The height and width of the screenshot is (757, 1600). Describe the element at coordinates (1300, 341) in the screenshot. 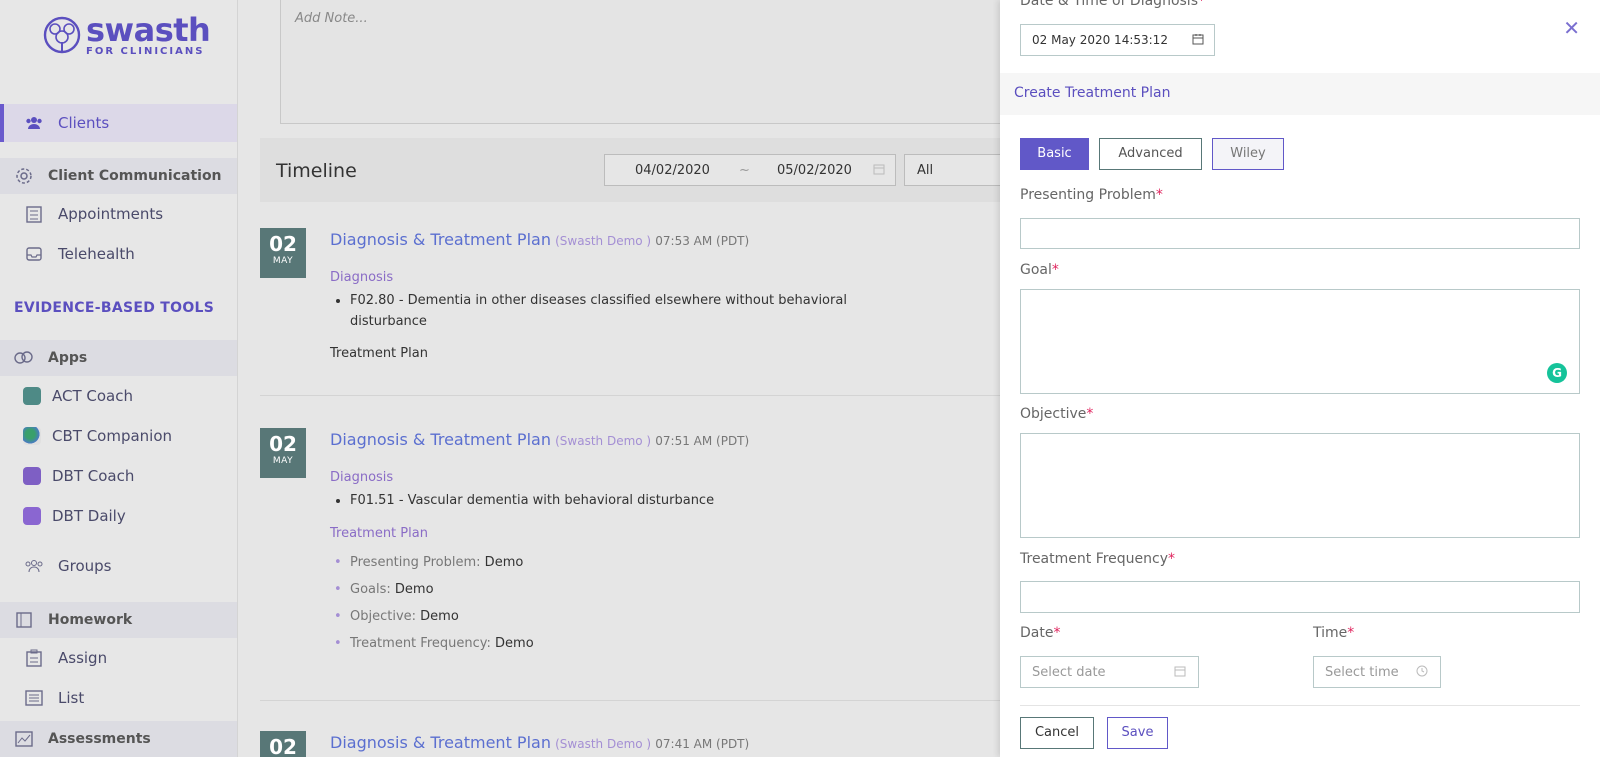

I see `goal-textarea: G` at that location.